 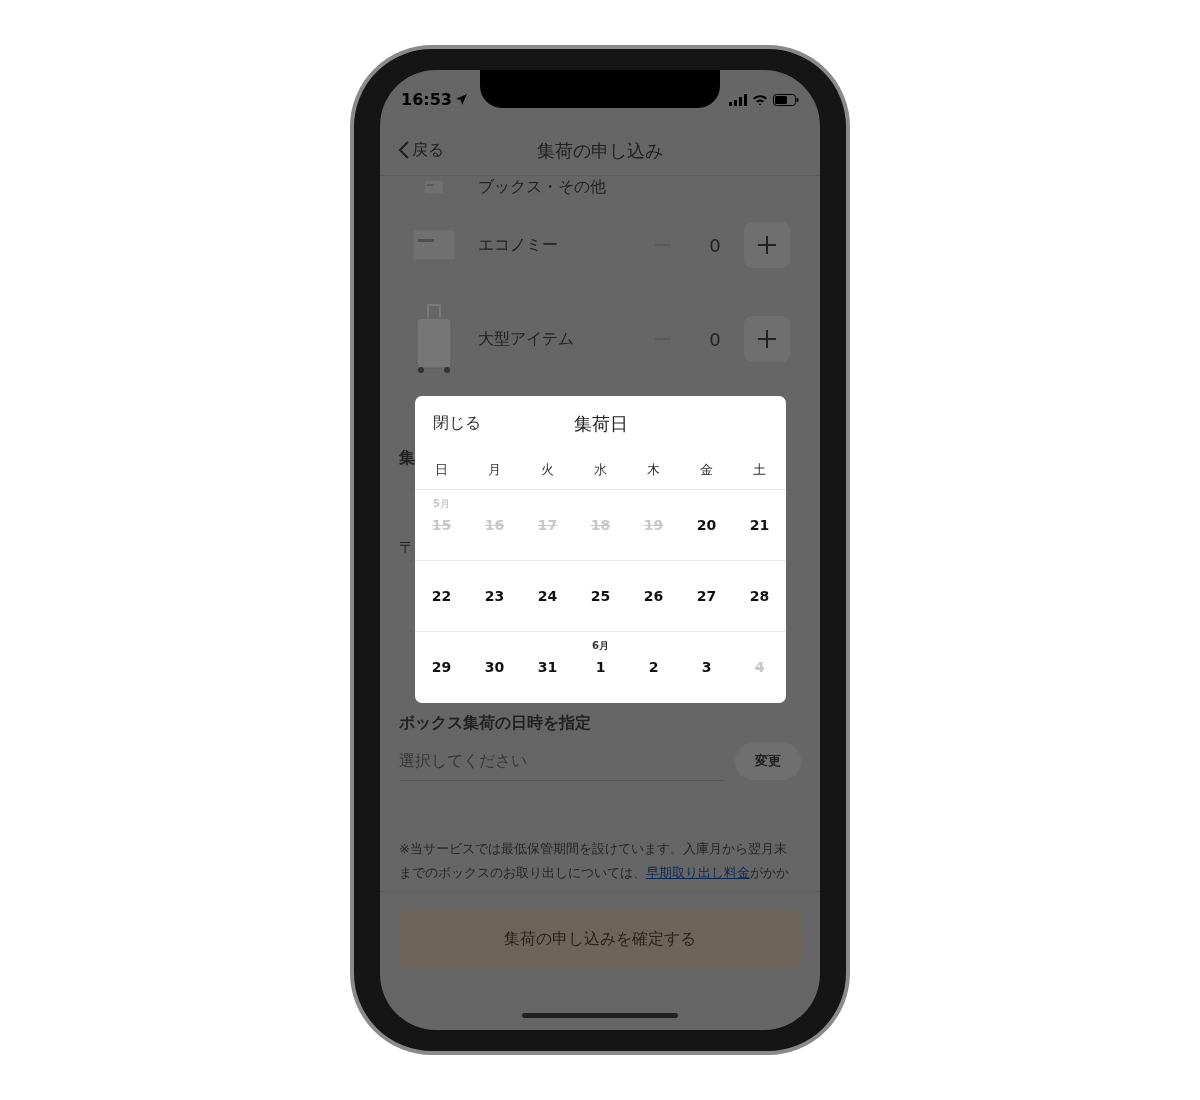 I want to click on weekday-label: 月, so click(x=494, y=469).